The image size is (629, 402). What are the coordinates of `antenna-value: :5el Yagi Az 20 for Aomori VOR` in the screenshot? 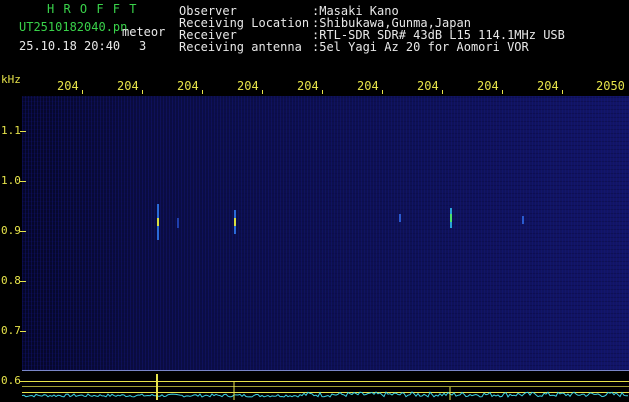 It's located at (420, 47).